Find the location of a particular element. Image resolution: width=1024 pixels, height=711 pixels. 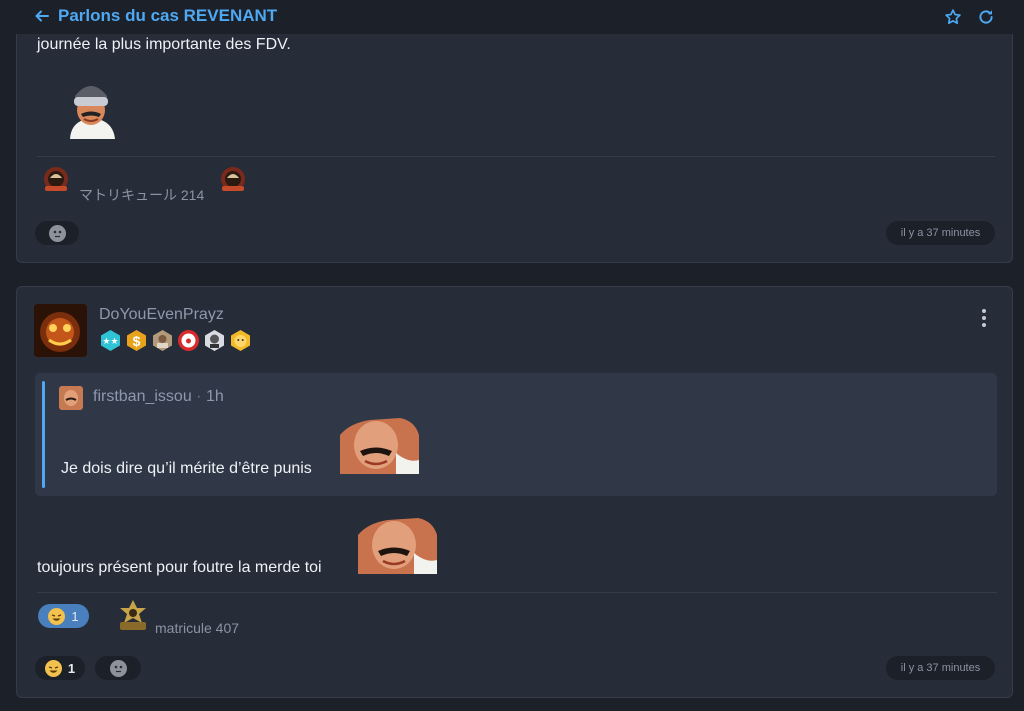

star-emblem-icon is located at coordinates (133, 615).